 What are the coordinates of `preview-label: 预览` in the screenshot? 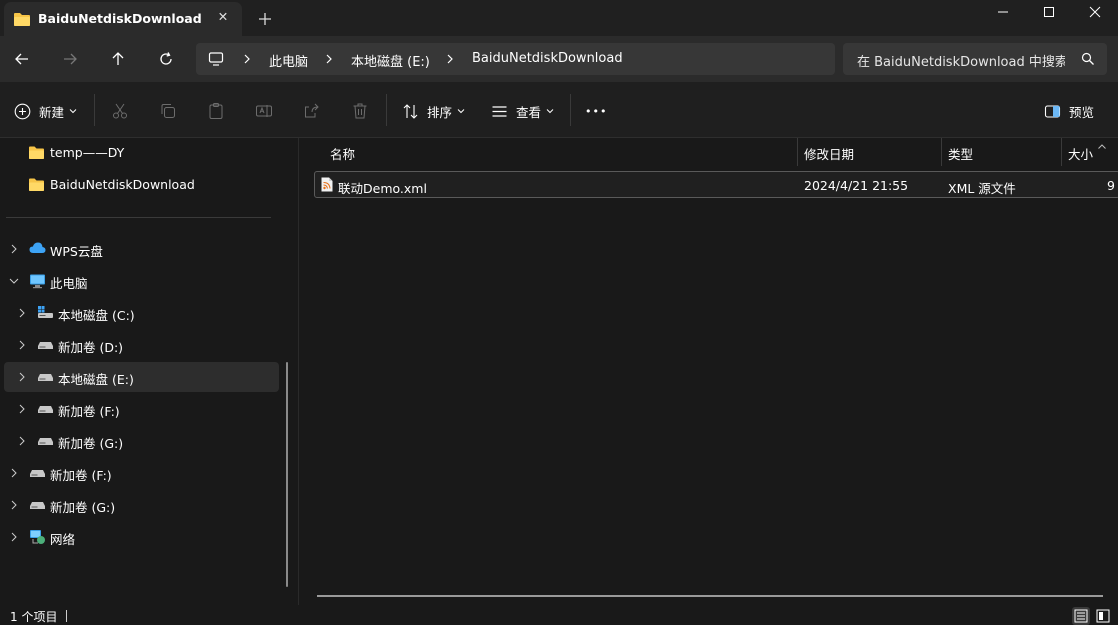 It's located at (1082, 112).